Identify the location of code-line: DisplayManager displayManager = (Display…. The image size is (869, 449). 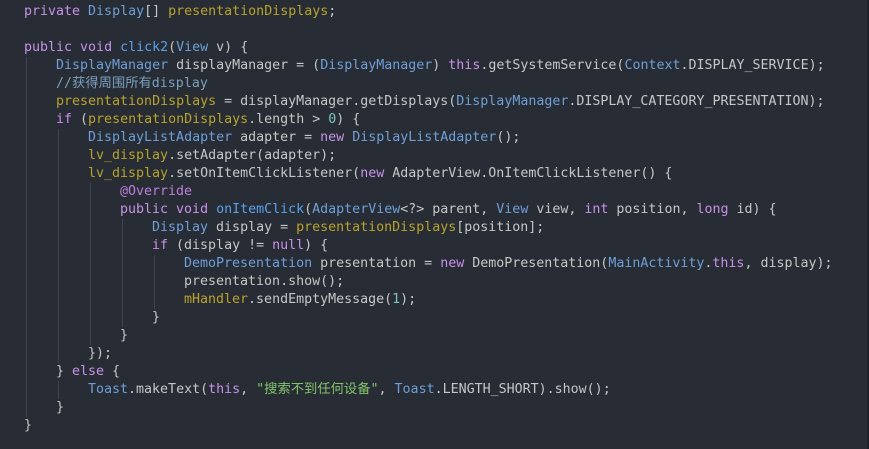
(434, 66).